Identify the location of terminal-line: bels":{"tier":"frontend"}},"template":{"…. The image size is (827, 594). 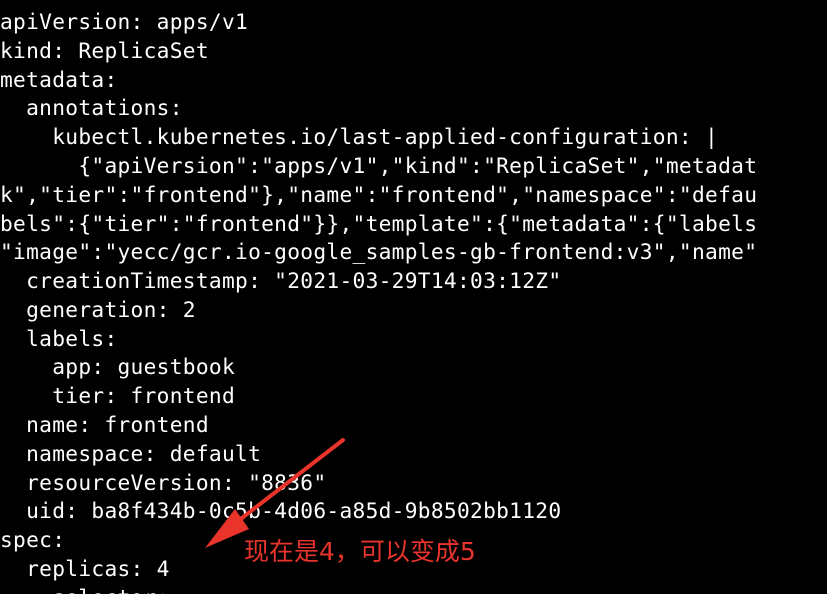
(379, 223).